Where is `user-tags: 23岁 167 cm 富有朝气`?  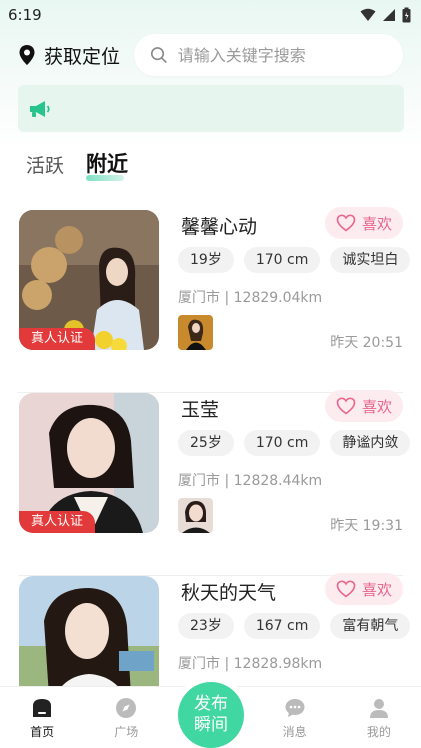
user-tags: 23岁 167 cm 富有朝气 is located at coordinates (294, 626).